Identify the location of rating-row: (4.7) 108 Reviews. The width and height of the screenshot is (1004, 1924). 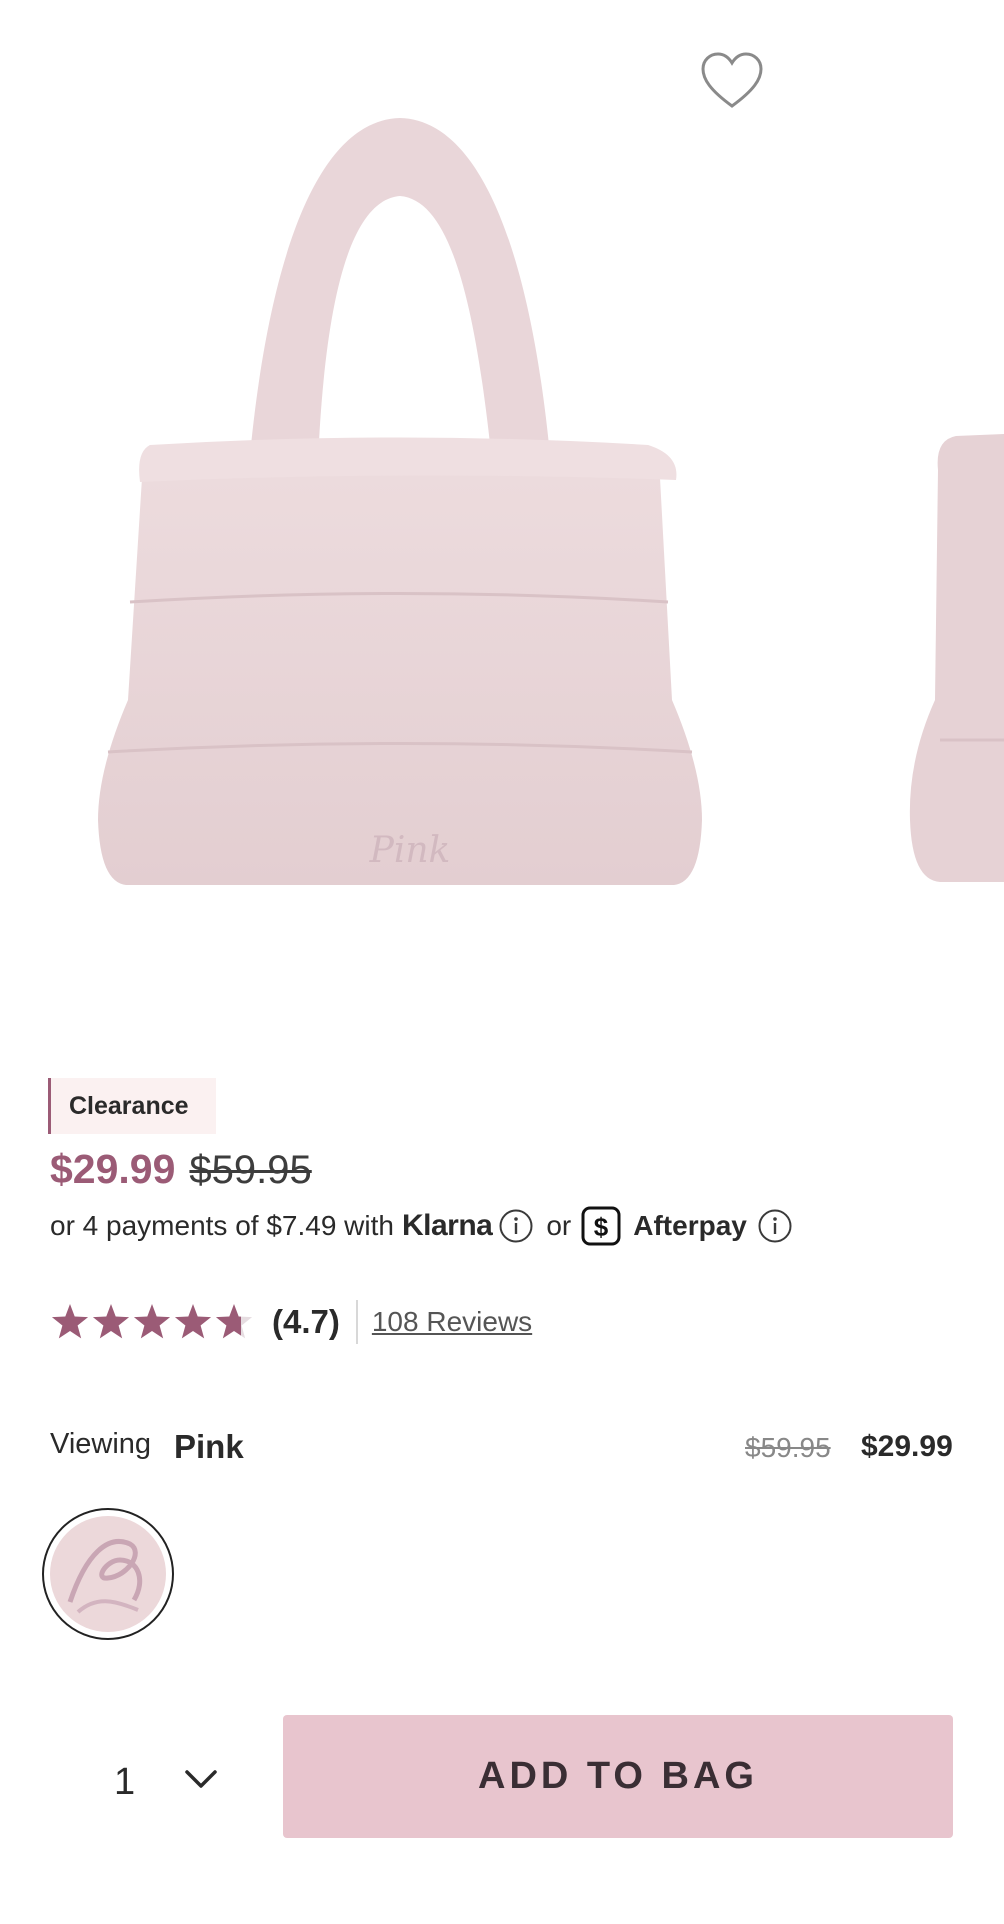
(291, 1322).